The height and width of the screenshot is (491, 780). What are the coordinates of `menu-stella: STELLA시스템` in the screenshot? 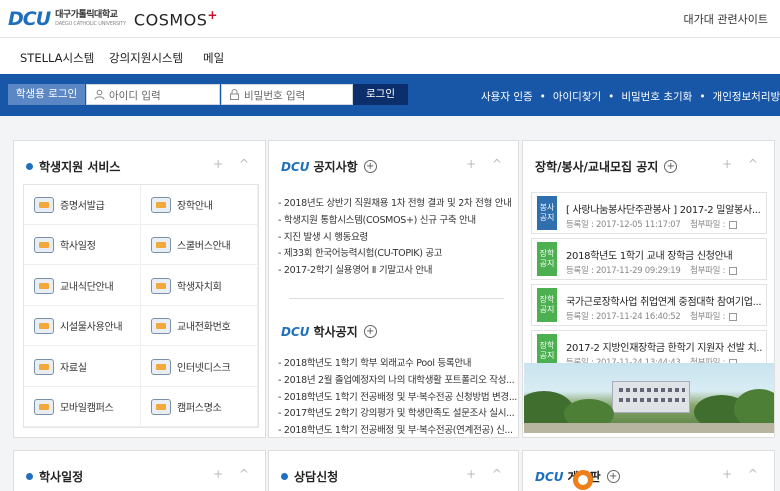 It's located at (57, 58).